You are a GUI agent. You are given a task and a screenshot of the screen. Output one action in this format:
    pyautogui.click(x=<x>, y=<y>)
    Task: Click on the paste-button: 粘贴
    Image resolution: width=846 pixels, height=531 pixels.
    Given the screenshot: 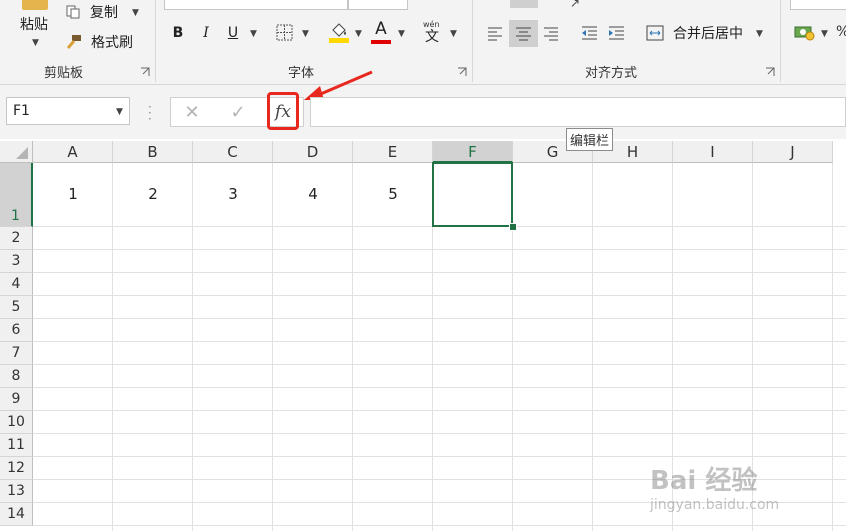 What is the action you would take?
    pyautogui.click(x=34, y=24)
    